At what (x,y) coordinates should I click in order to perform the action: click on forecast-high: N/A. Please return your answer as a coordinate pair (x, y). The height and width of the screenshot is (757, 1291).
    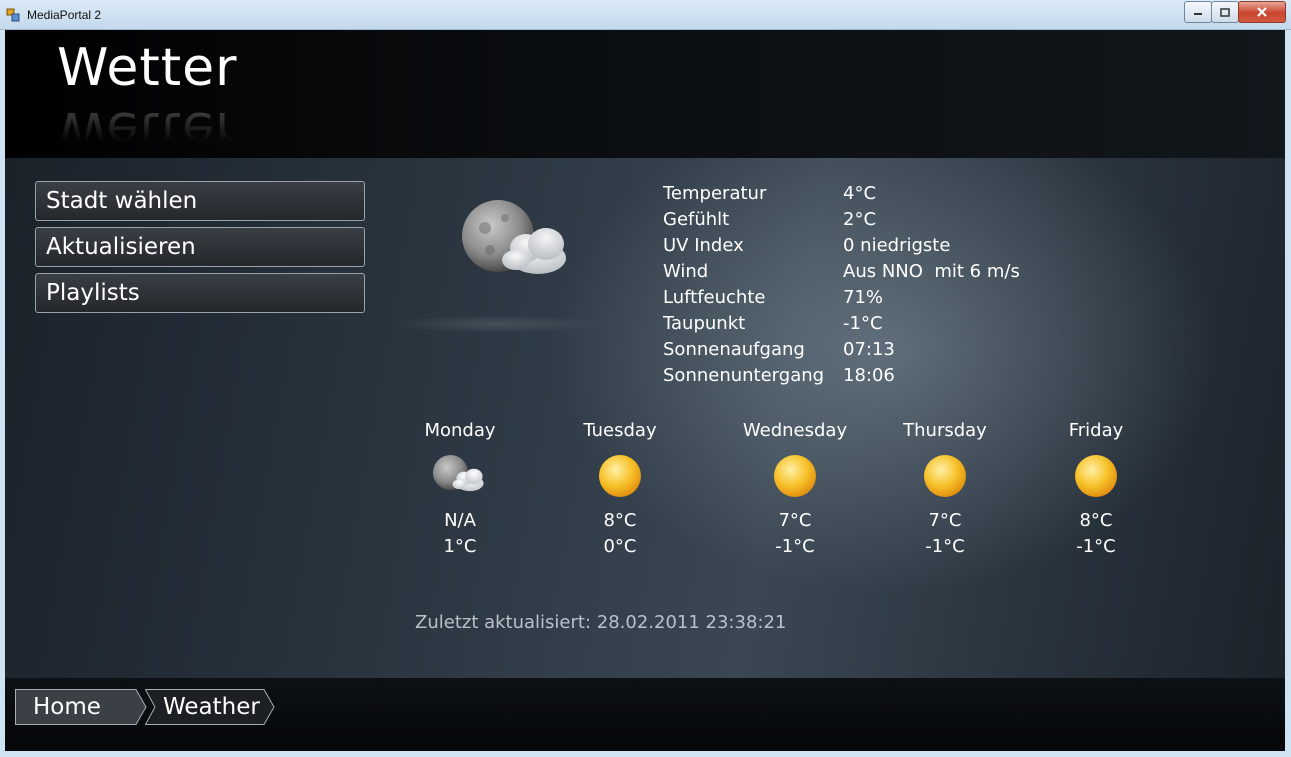
    Looking at the image, I should click on (460, 520).